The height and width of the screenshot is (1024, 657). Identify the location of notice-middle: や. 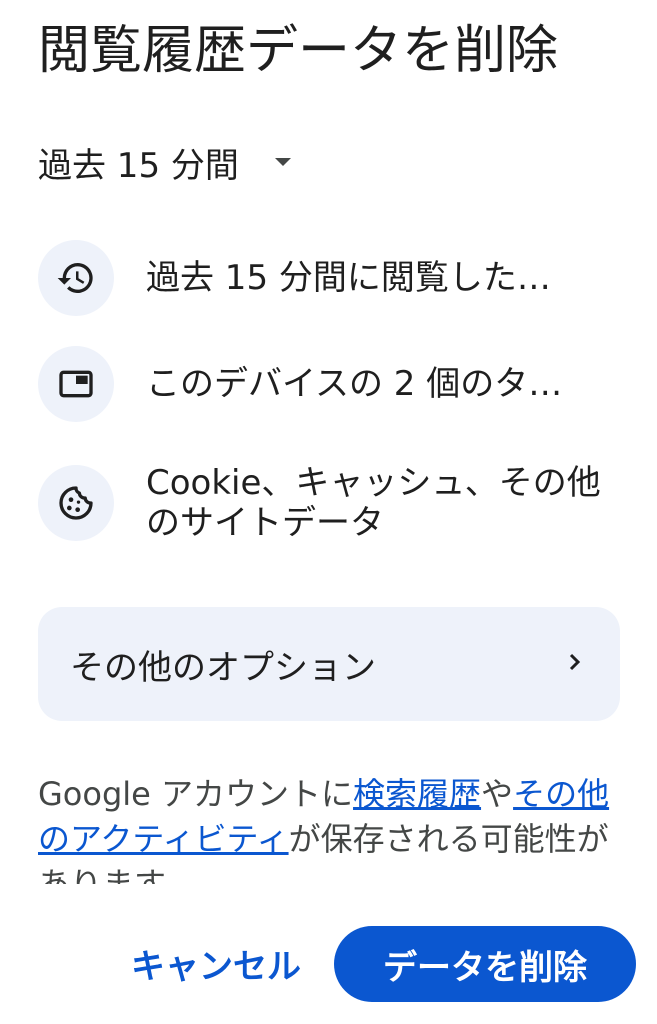
(497, 794).